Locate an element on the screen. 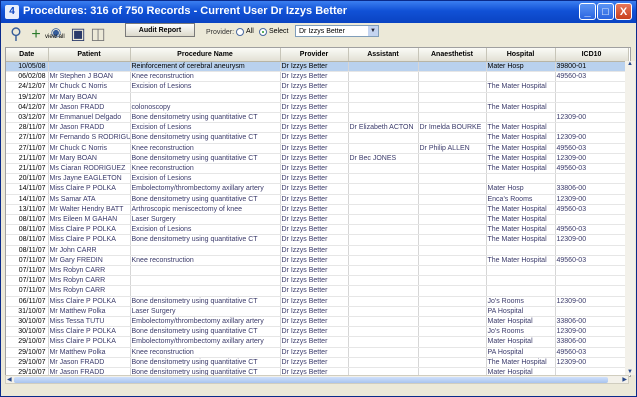 Image resolution: width=637 pixels, height=397 pixels. table-cell: Mr Walter Hendry BATT is located at coordinates (89, 210).